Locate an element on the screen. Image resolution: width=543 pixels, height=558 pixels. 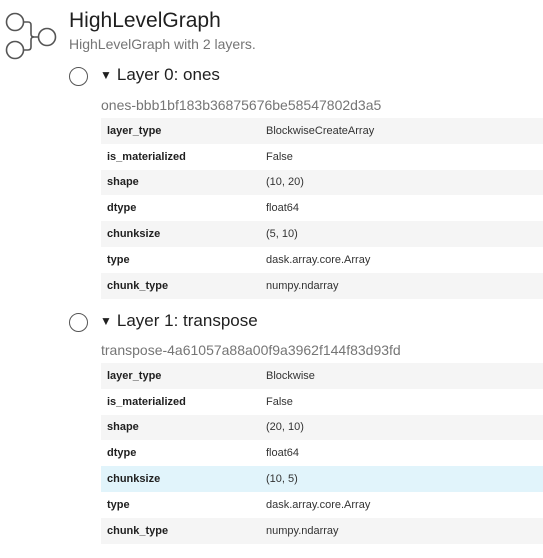
page-title: HighLevelGraph is located at coordinates (145, 20).